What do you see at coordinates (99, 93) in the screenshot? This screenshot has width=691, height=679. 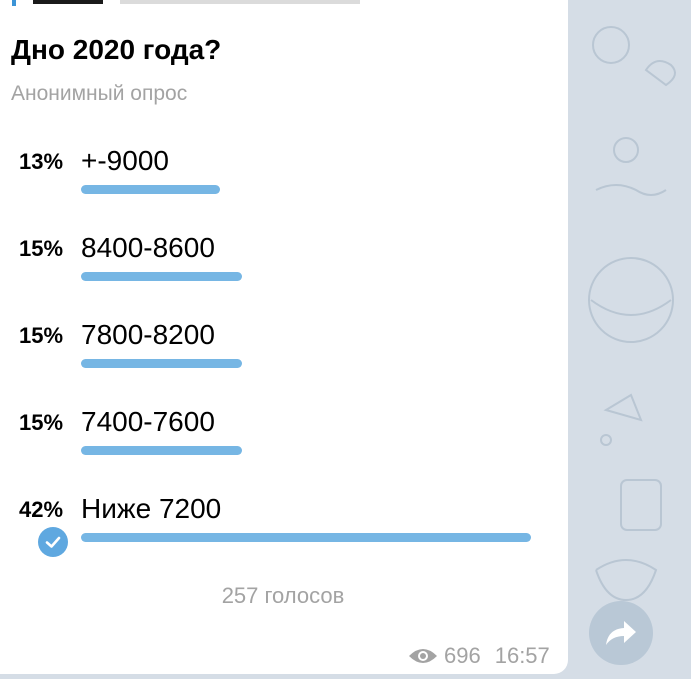 I see `poll-type: Анонимный опрос` at bounding box center [99, 93].